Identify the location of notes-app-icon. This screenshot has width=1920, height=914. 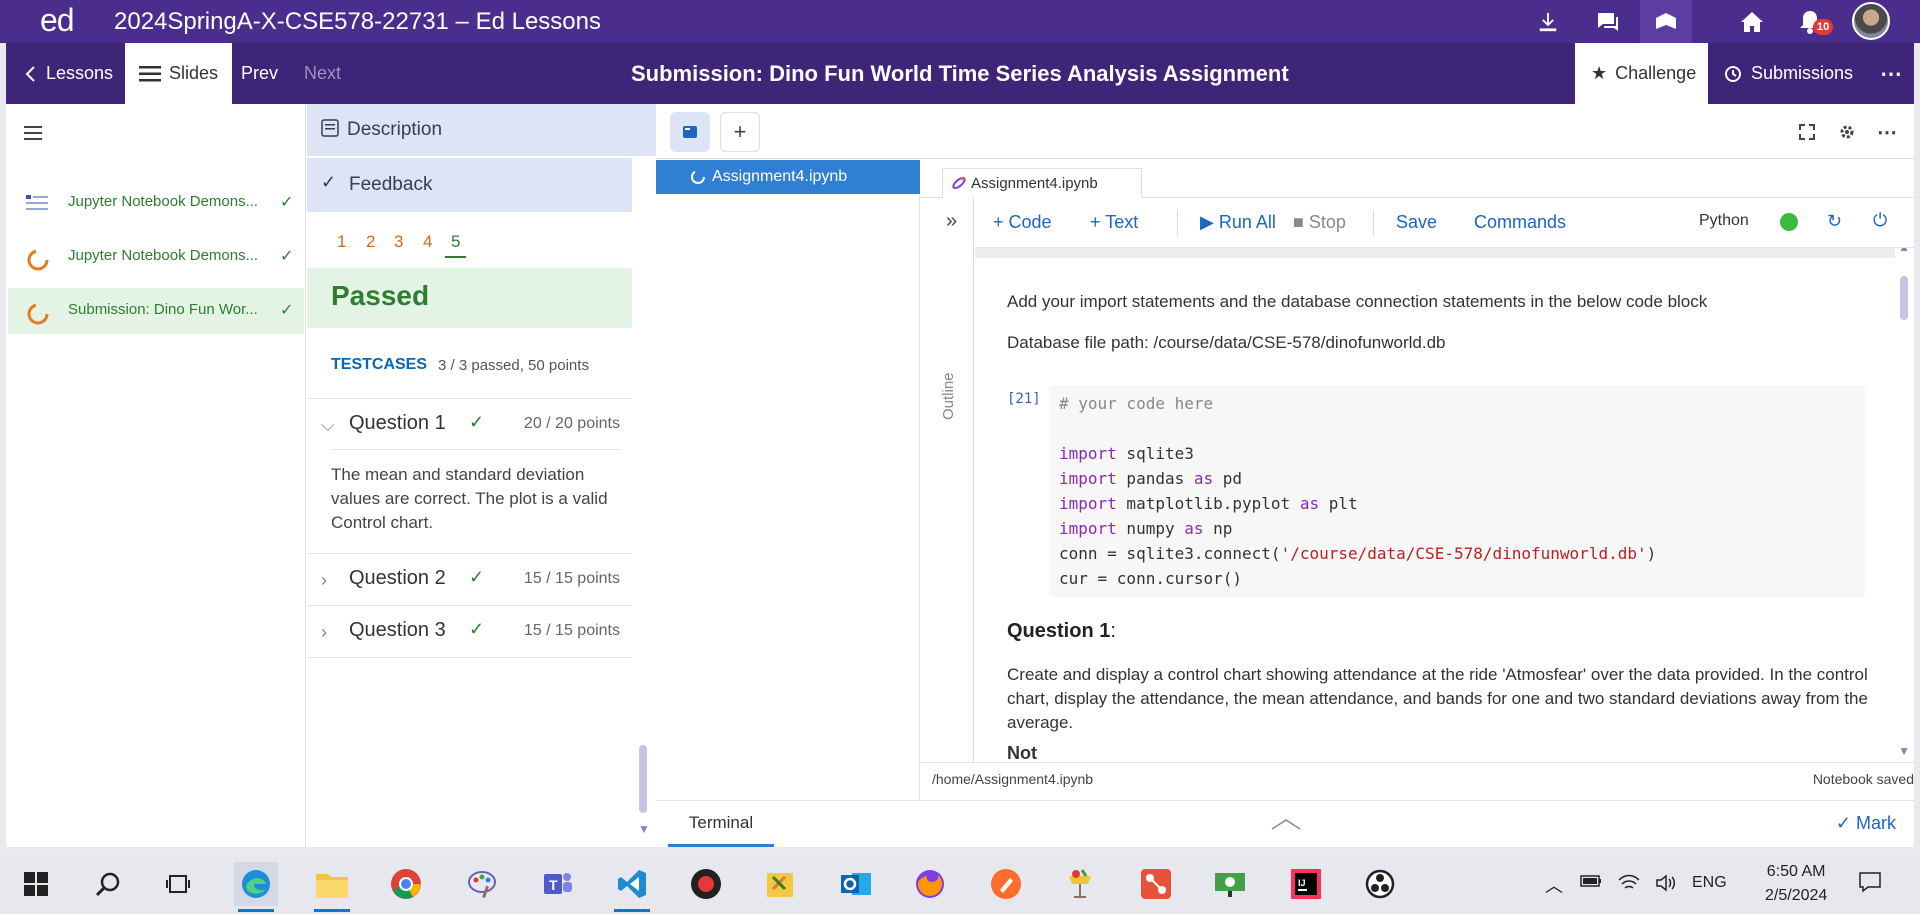
(780, 884).